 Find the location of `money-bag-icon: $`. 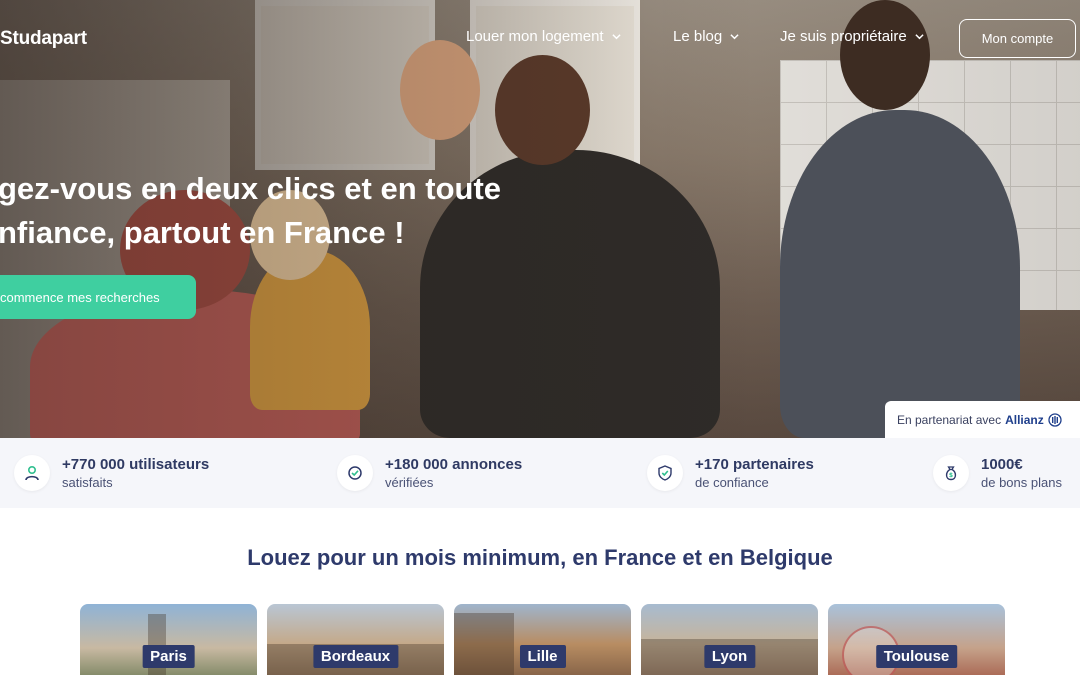

money-bag-icon: $ is located at coordinates (951, 473).